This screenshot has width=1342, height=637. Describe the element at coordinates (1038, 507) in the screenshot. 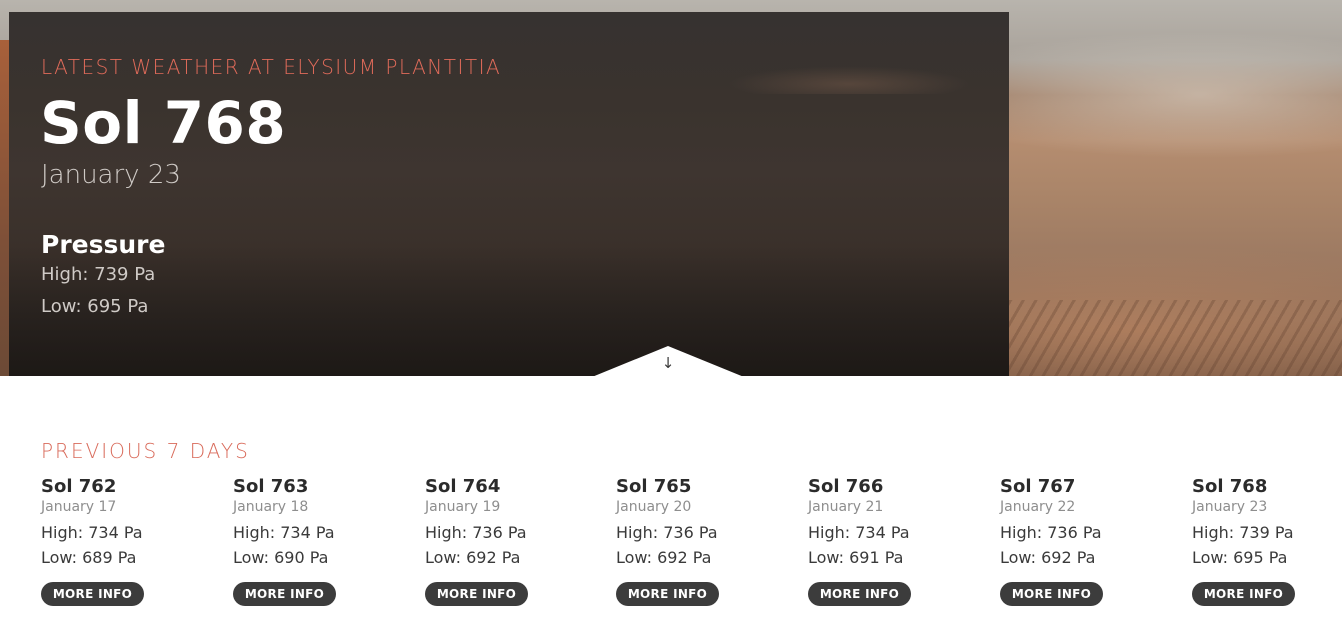

I see `day-date: January 22` at that location.